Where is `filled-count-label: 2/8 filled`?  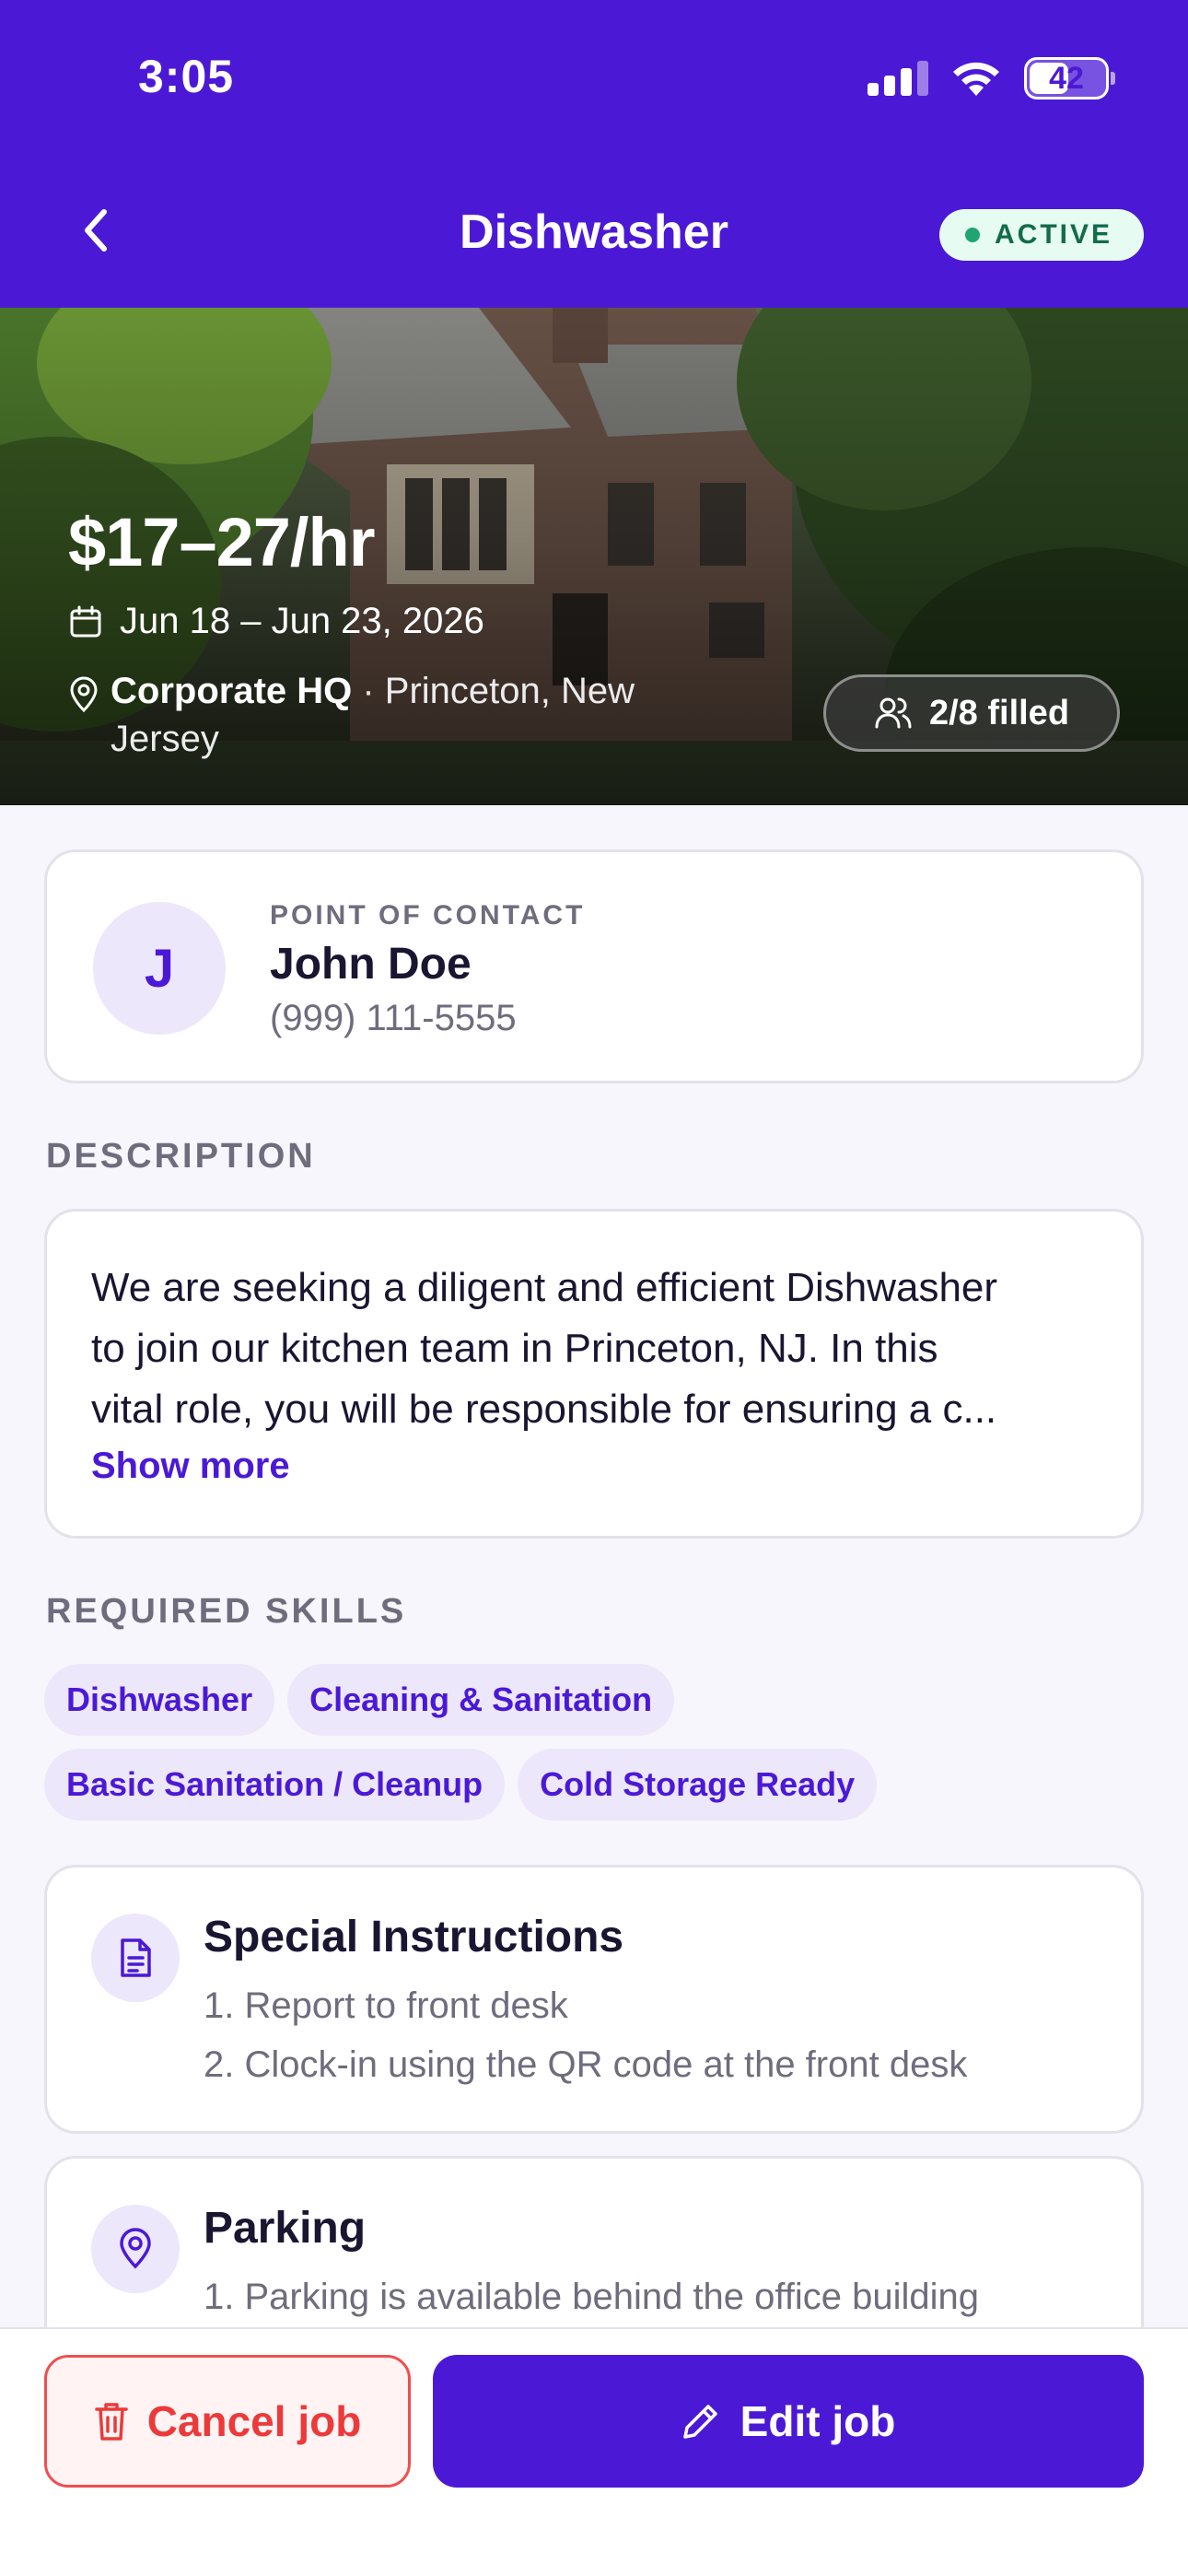
filled-count-label: 2/8 filled is located at coordinates (999, 712).